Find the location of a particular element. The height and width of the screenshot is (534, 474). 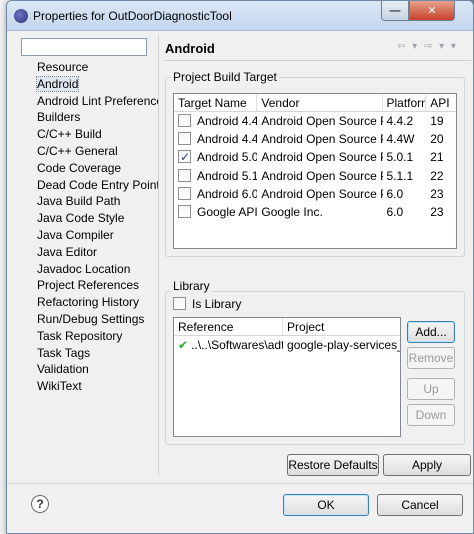

nav-item-task-repository: Task Repository is located at coordinates (89, 336).